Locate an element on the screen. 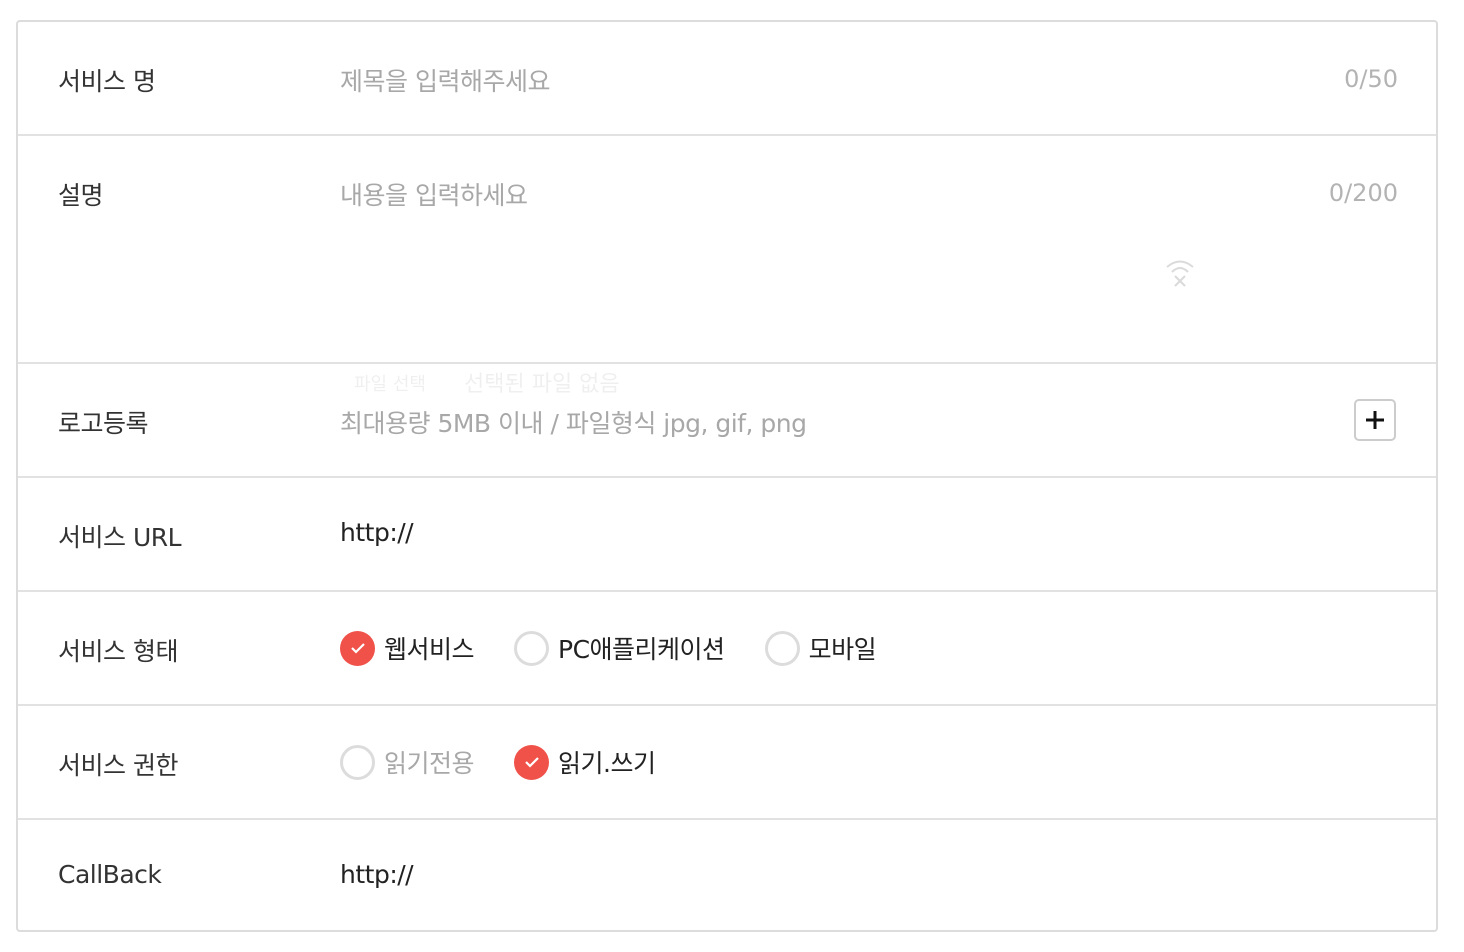  option-label: 웹서비스 is located at coordinates (429, 649).